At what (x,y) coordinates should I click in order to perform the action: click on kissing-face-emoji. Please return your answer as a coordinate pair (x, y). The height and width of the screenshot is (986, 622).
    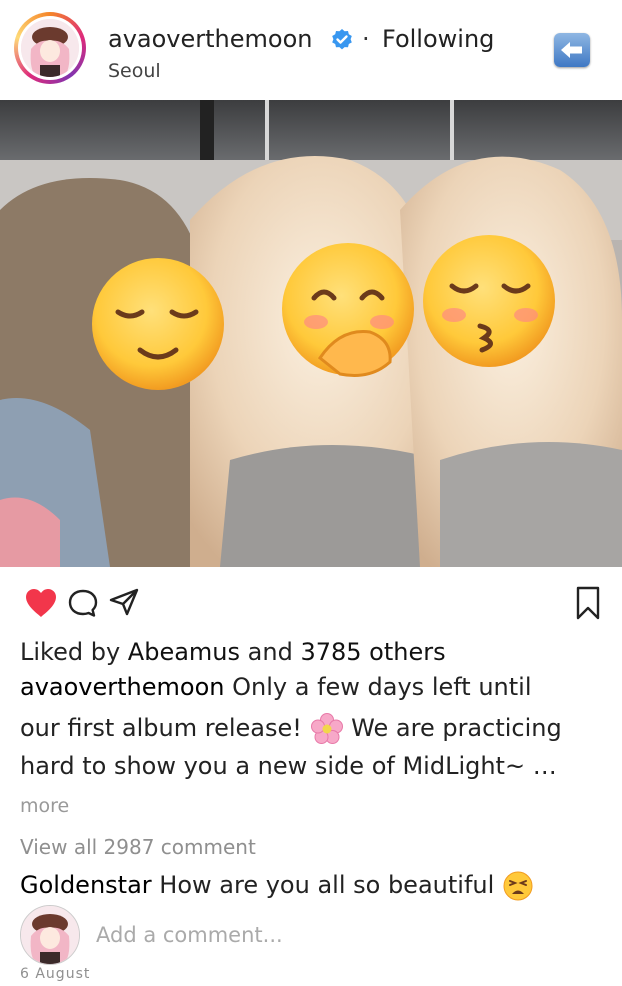
    Looking at the image, I should click on (489, 301).